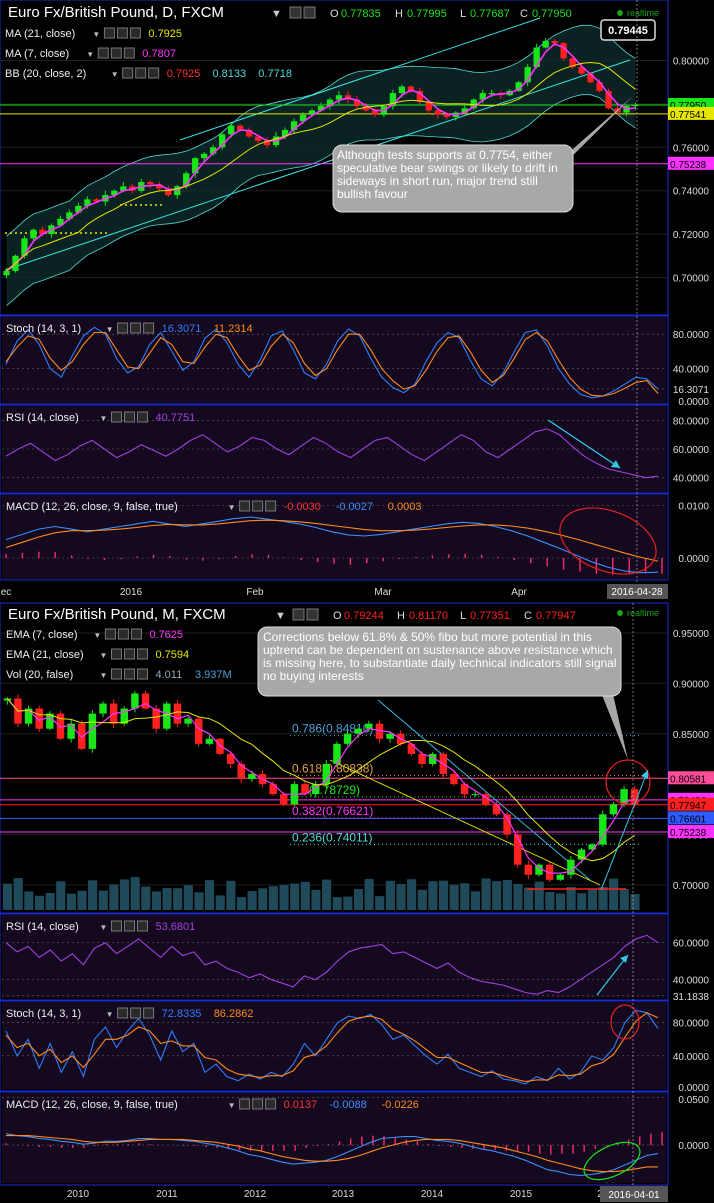  What do you see at coordinates (280, 616) in the screenshot?
I see `monthly-symbol-dropdown-icon: ▼` at bounding box center [280, 616].